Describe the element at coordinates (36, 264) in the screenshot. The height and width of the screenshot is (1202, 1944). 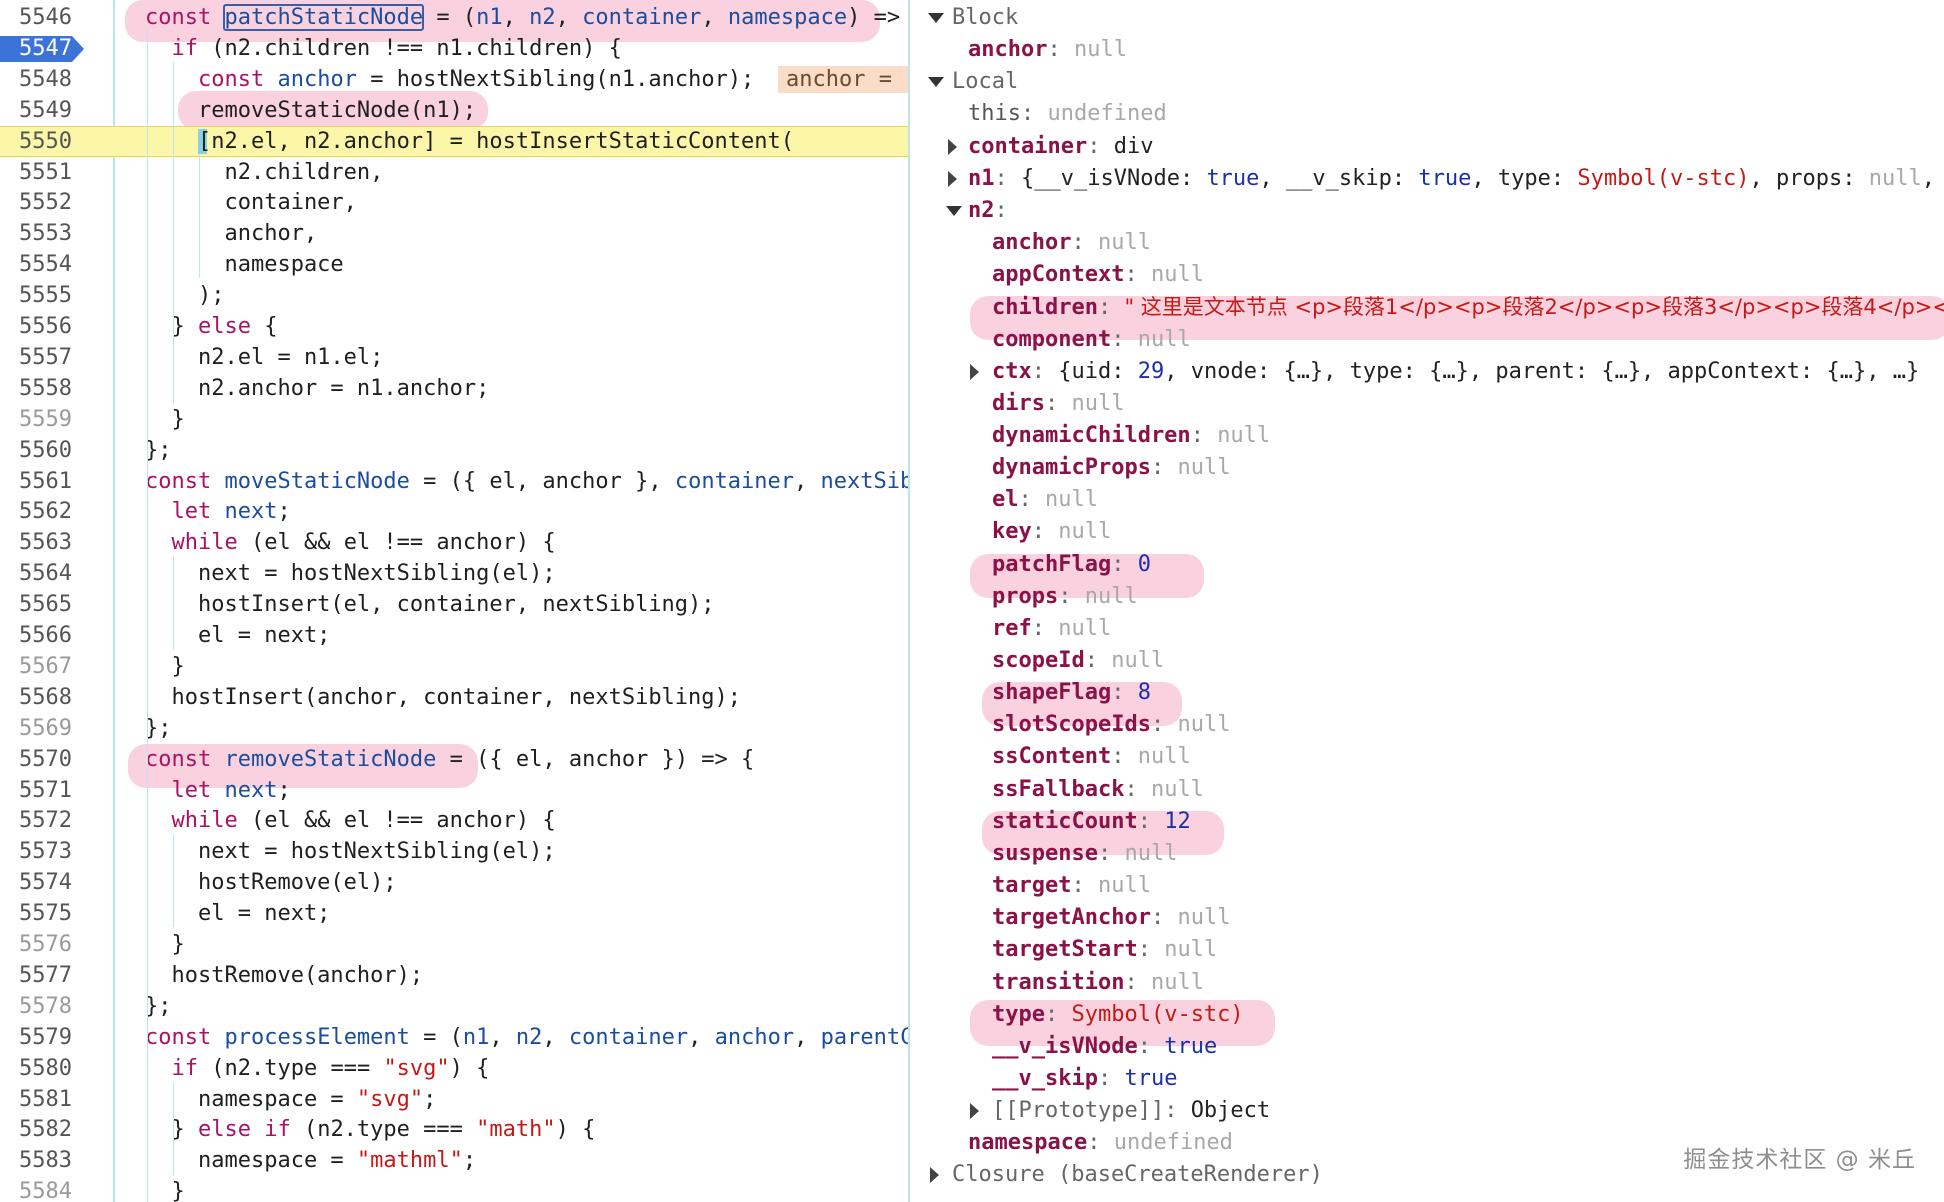
I see `line-number: 5554` at that location.